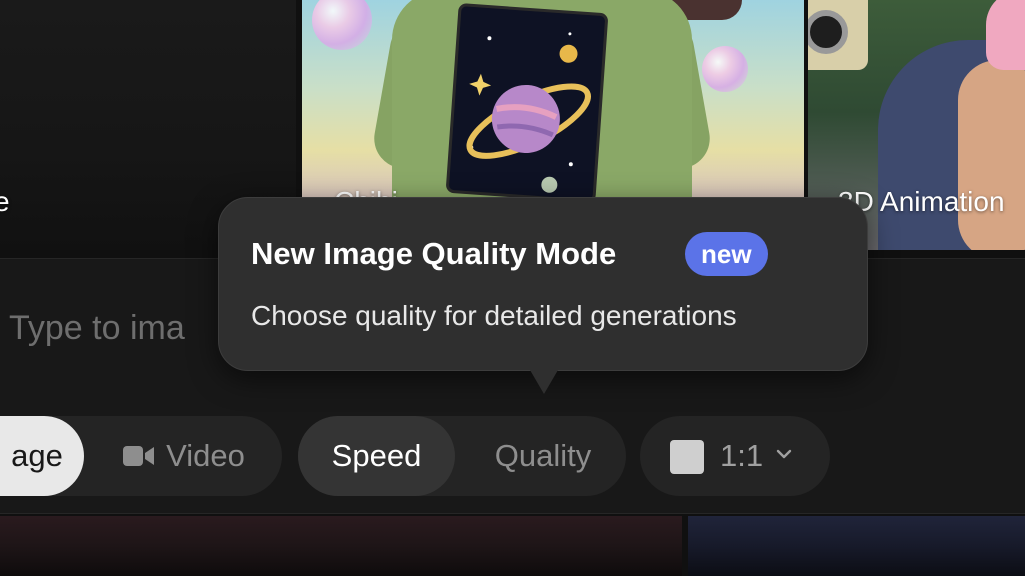  What do you see at coordinates (110, 328) in the screenshot?
I see `prompt-input` at bounding box center [110, 328].